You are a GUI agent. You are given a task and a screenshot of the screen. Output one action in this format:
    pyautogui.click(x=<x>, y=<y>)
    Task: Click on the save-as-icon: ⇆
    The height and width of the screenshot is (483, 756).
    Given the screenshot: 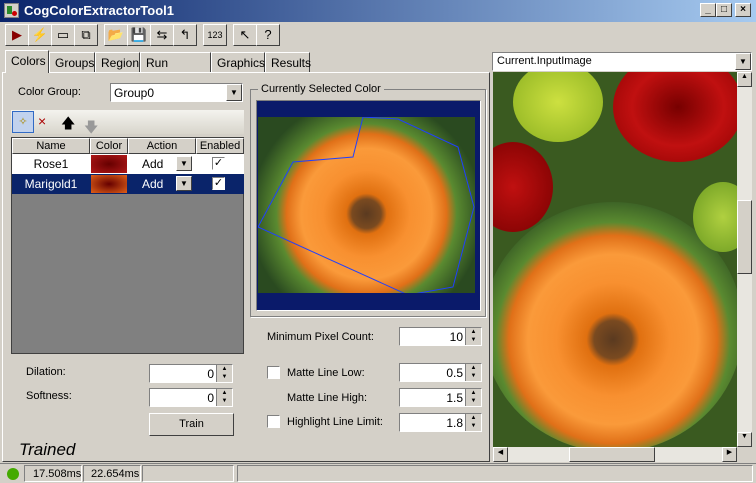 What is the action you would take?
    pyautogui.click(x=162, y=35)
    